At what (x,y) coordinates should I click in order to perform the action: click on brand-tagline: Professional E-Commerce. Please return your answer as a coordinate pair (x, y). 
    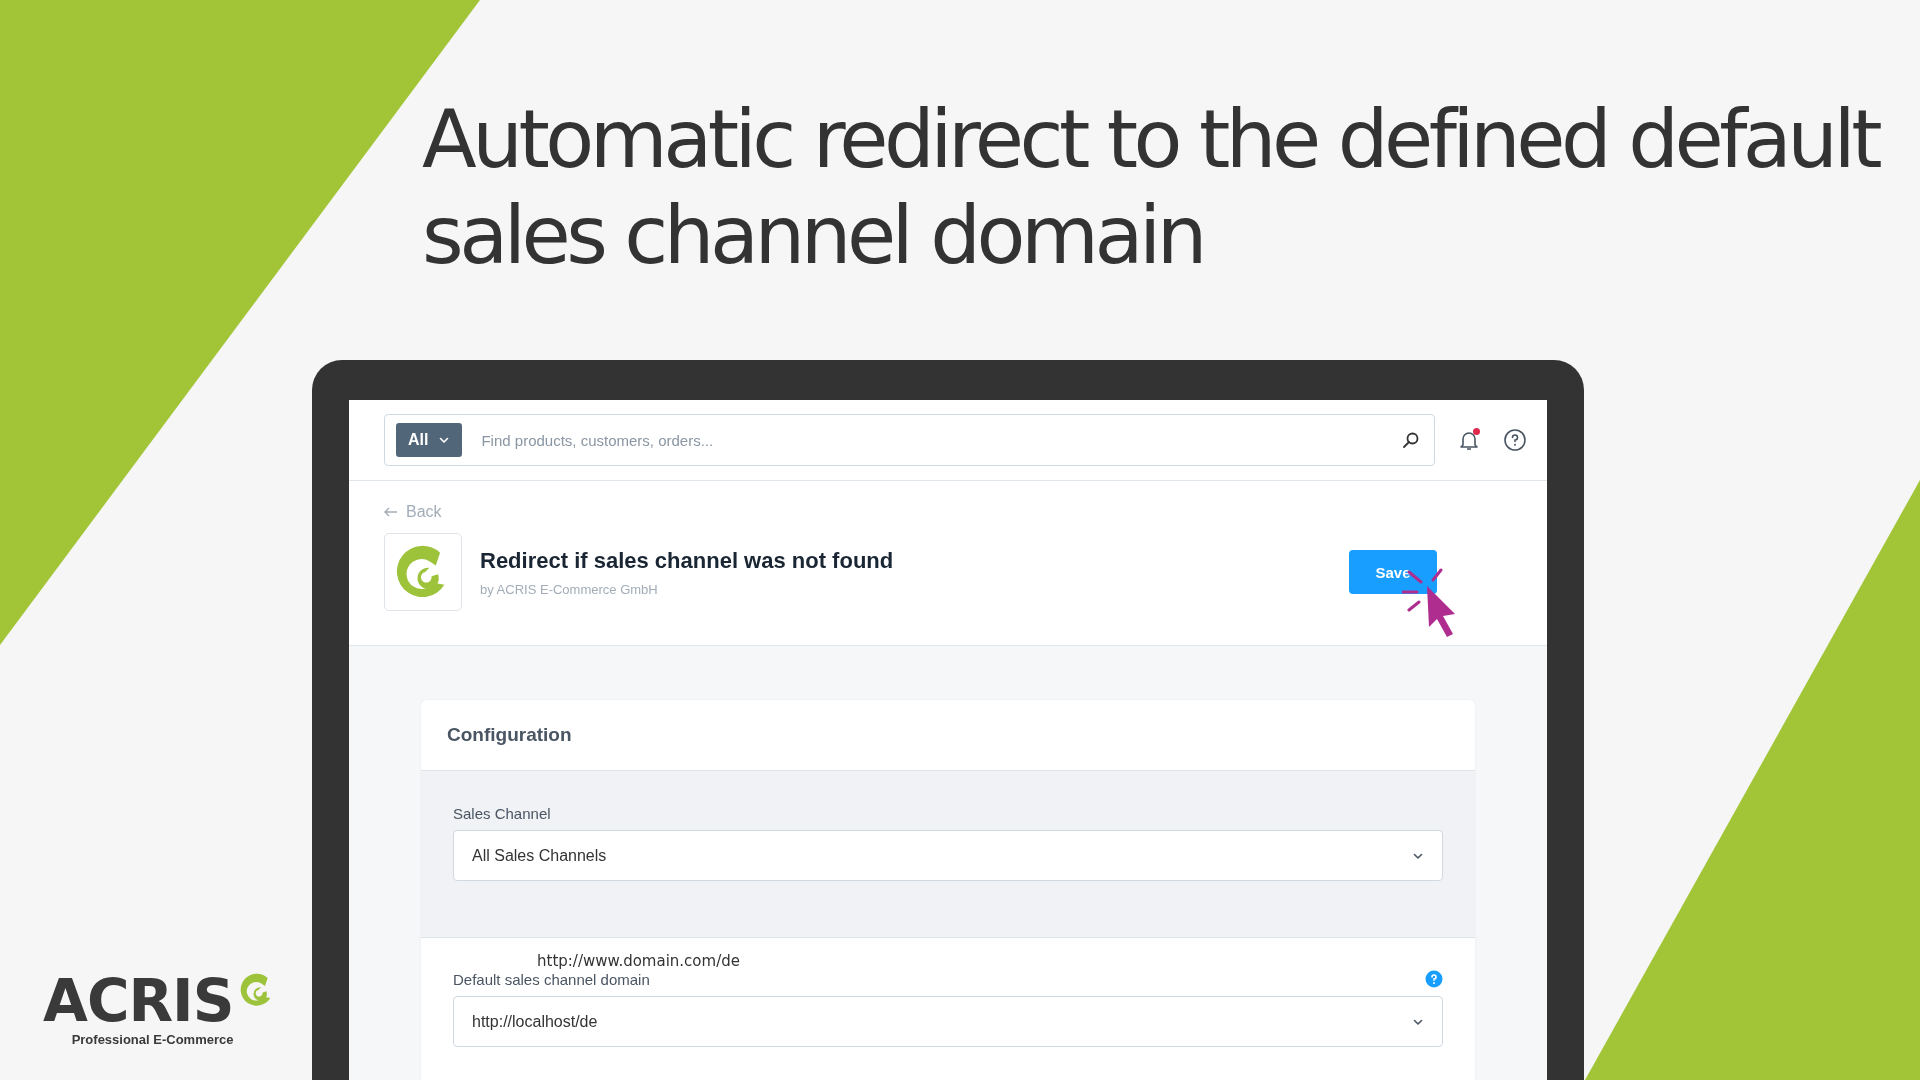
    Looking at the image, I should click on (152, 1039).